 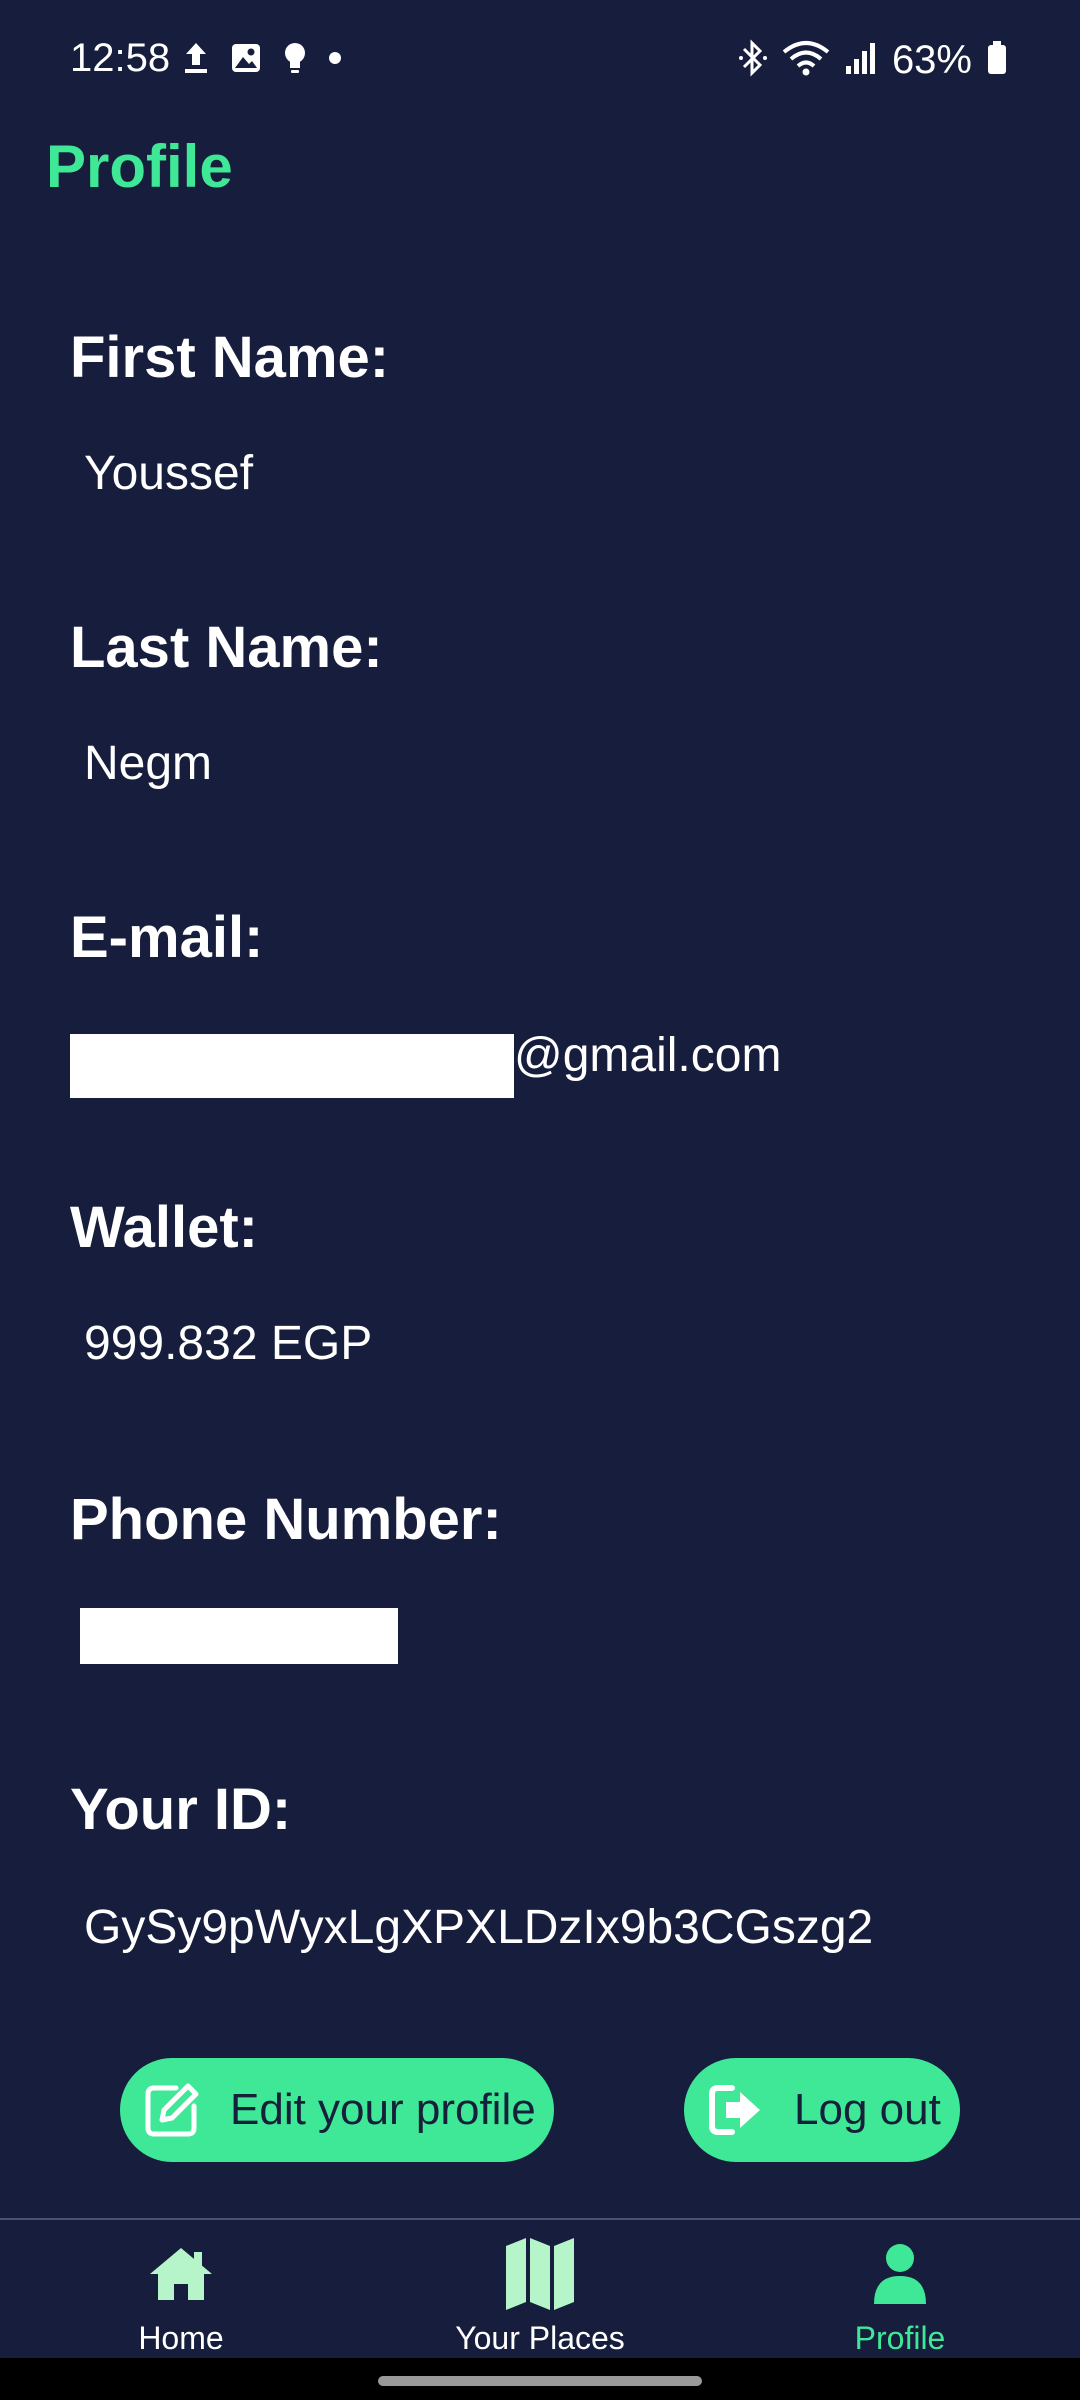 I want to click on id-label: Your ID:, so click(x=181, y=1809).